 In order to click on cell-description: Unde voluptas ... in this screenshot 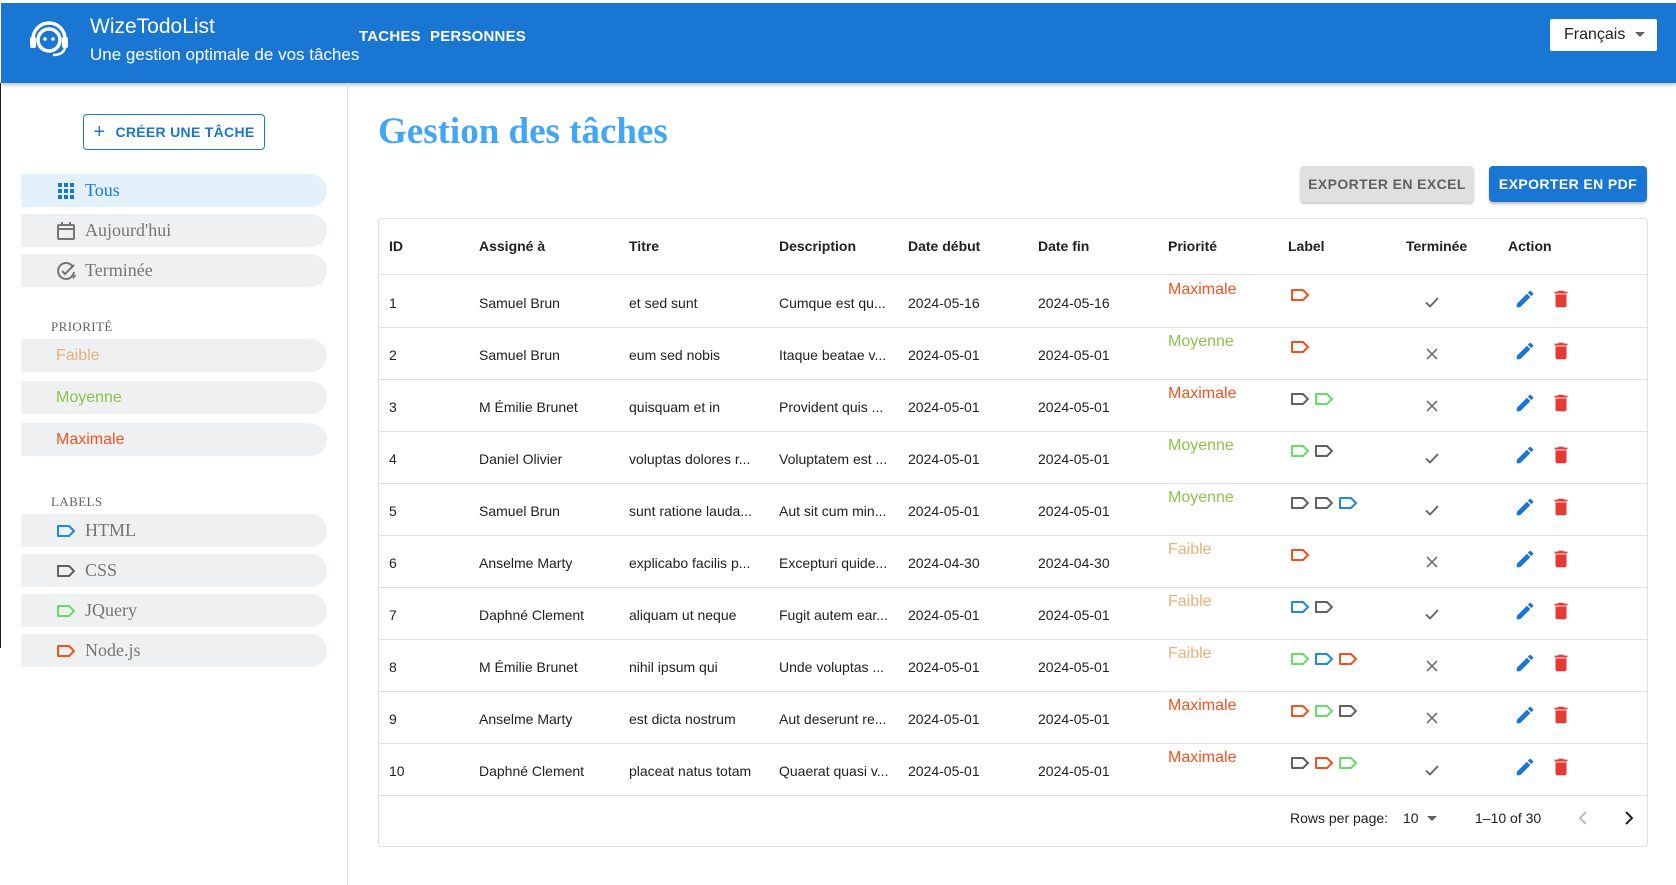, I will do `click(832, 667)`.